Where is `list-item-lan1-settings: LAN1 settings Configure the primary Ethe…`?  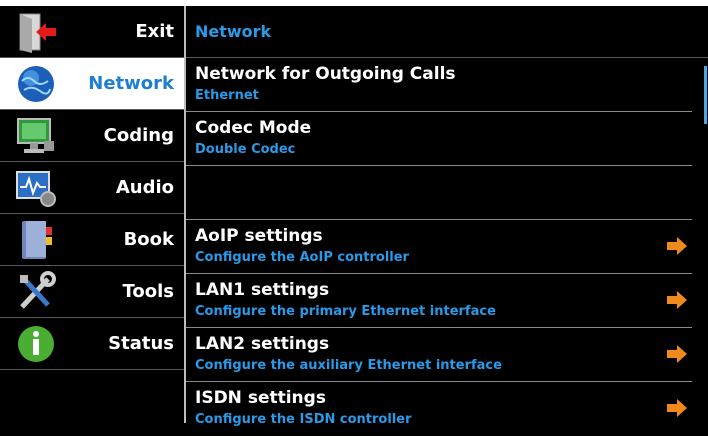
list-item-lan1-settings: LAN1 settings Configure the primary Ethe… is located at coordinates (439, 301).